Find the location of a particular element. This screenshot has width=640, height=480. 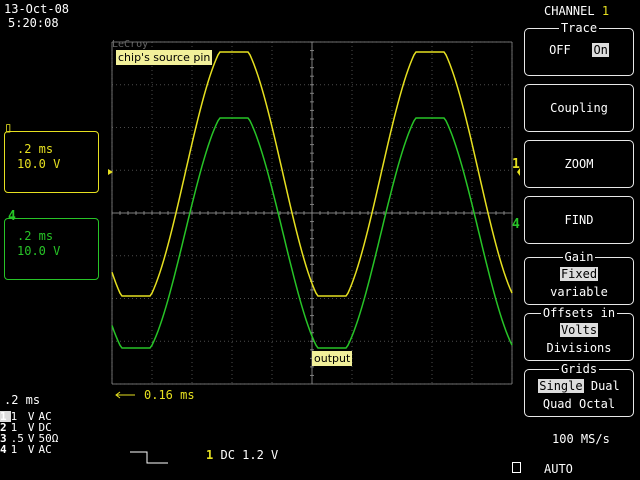

find-label: FIND is located at coordinates (579, 220).